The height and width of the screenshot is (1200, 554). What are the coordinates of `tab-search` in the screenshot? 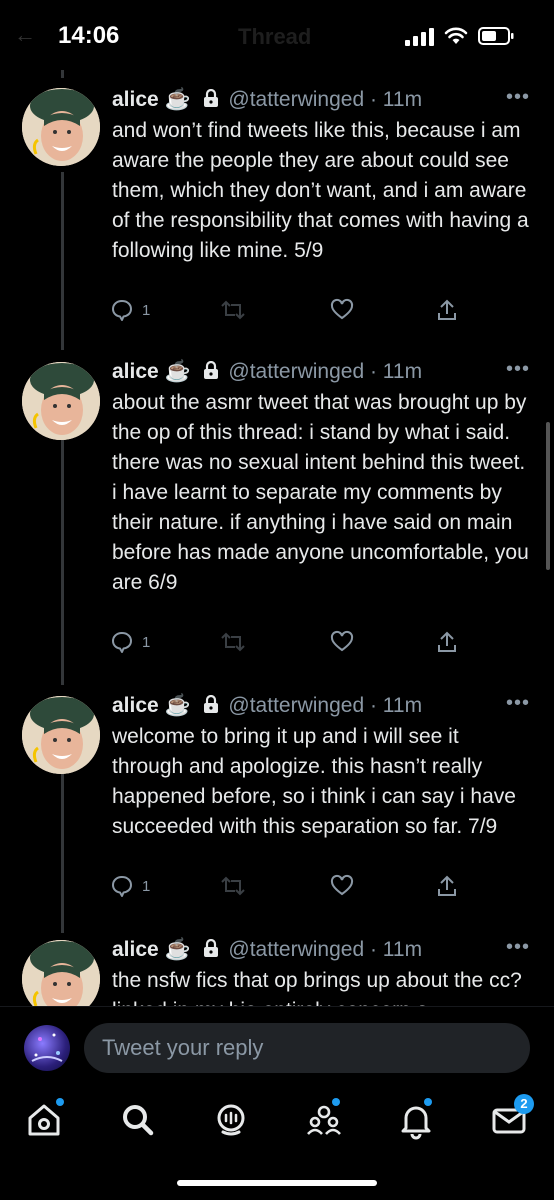 It's located at (138, 1120).